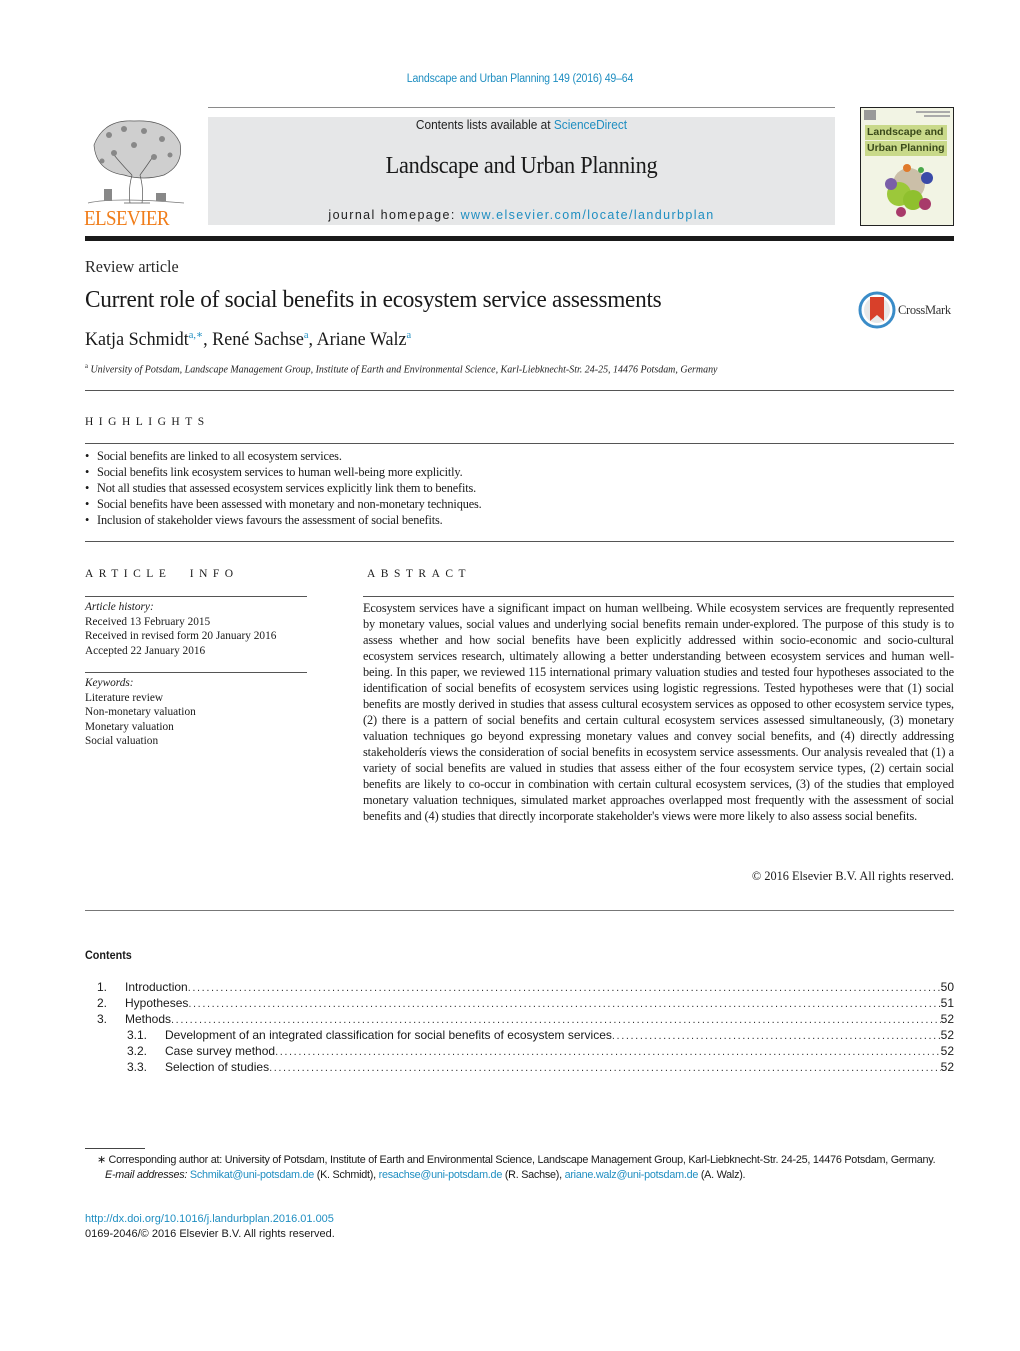 The width and height of the screenshot is (1020, 1351). Describe the element at coordinates (877, 310) in the screenshot. I see `crossmark-icon` at that location.